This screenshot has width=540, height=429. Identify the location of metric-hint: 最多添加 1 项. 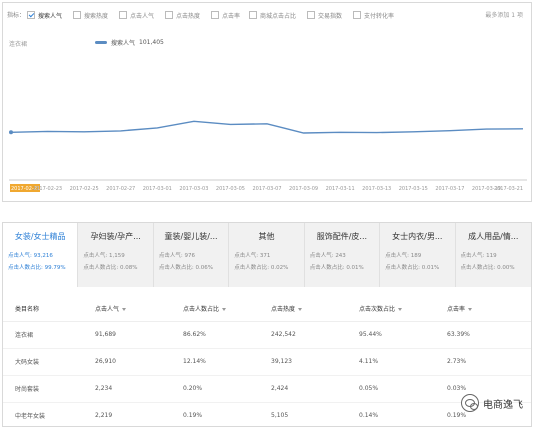
(504, 15).